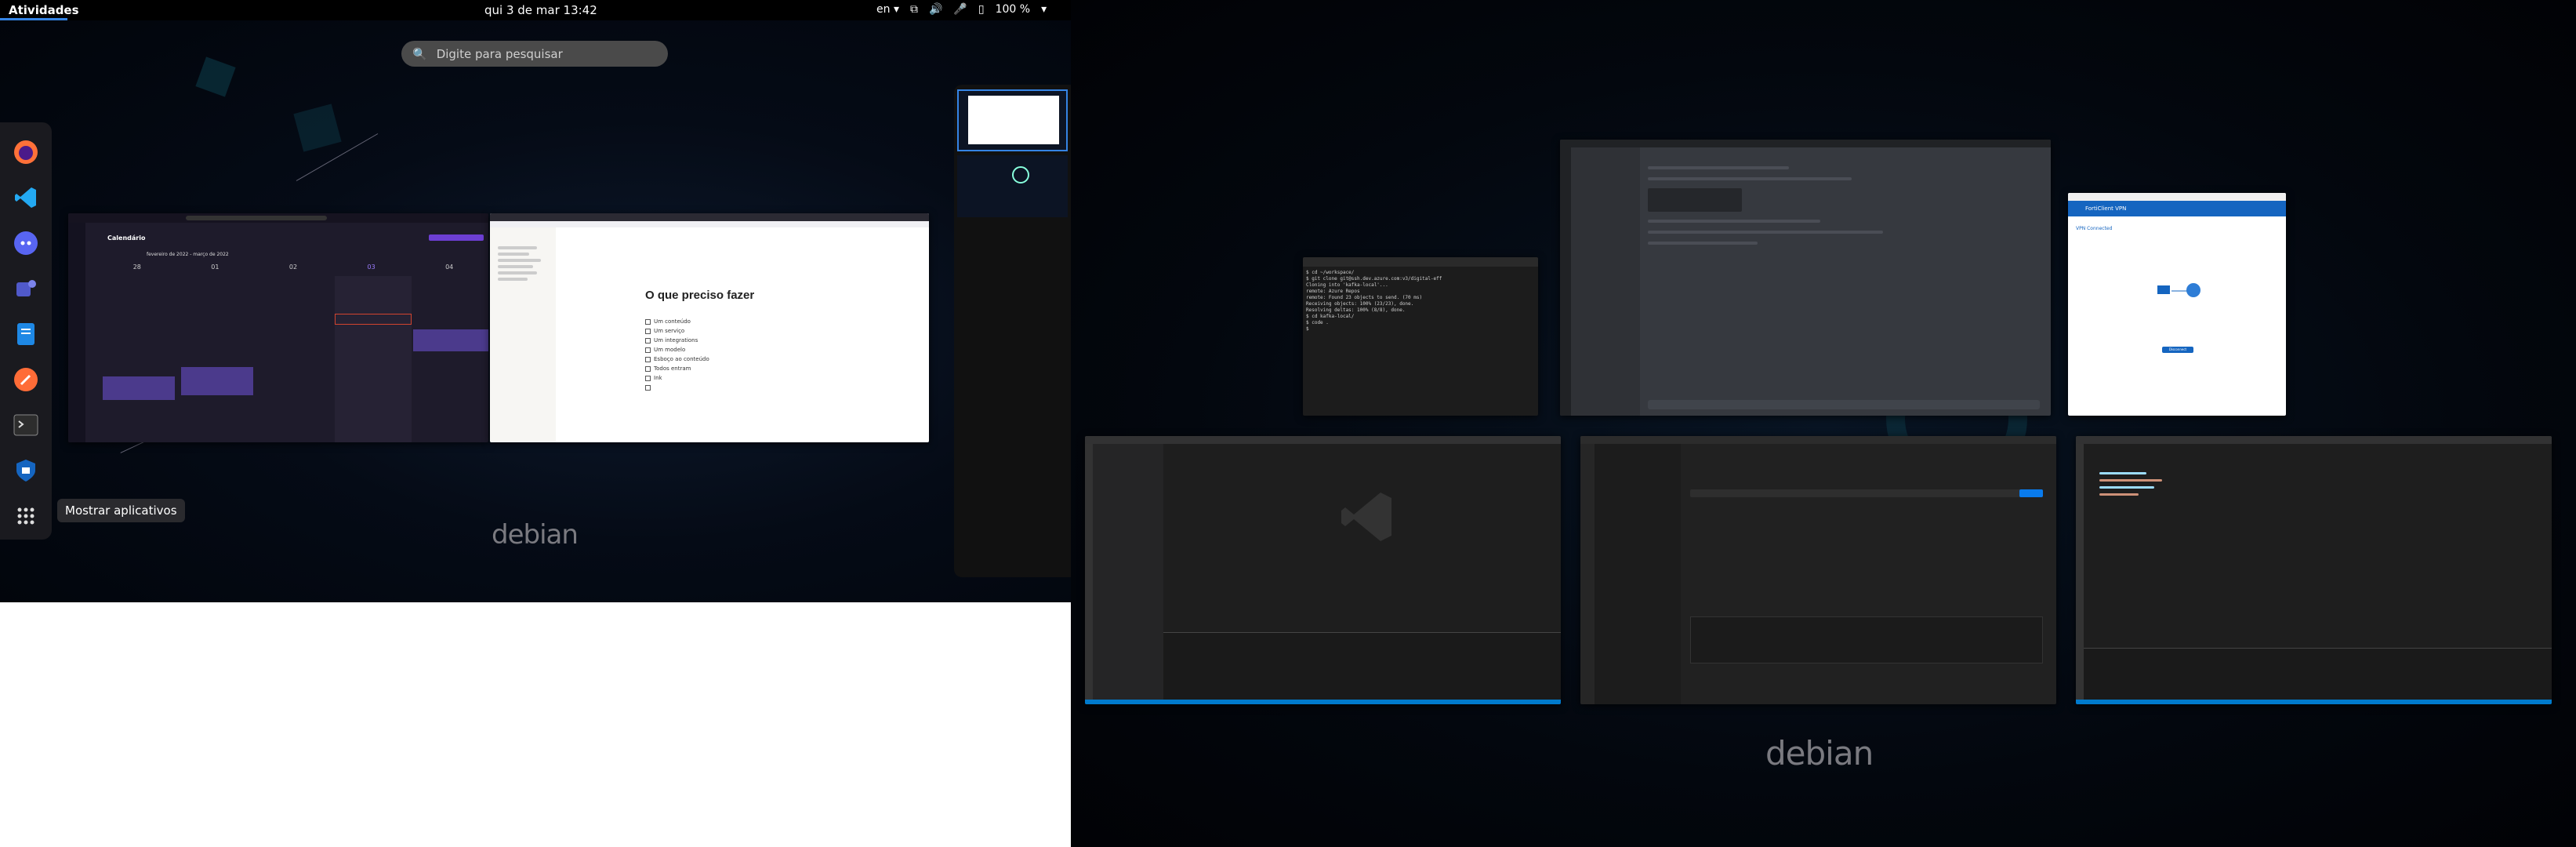 The image size is (2576, 847). Describe the element at coordinates (372, 267) in the screenshot. I see `day-label: 03` at that location.